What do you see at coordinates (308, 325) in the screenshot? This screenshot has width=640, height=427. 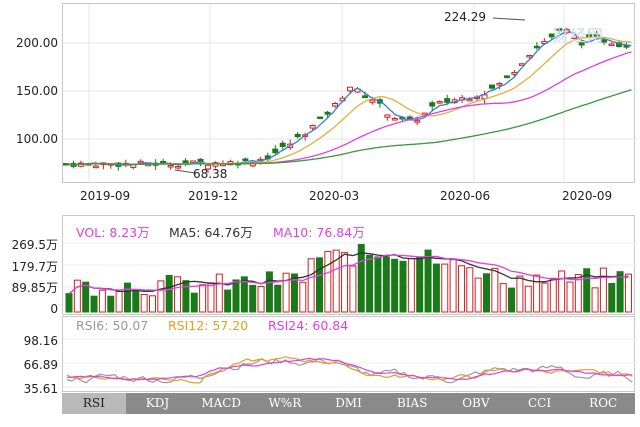 I see `rsi24-legend: RSI24: 60.84` at bounding box center [308, 325].